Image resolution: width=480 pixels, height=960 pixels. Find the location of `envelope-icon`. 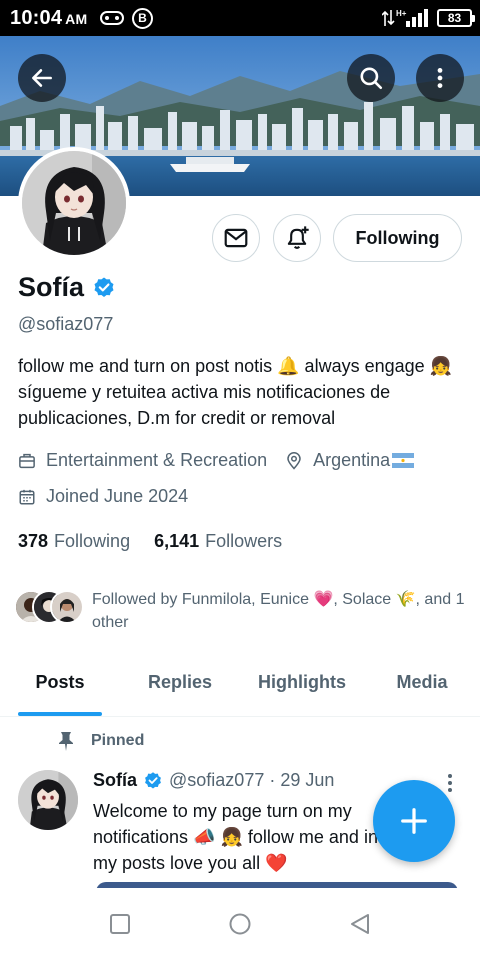

envelope-icon is located at coordinates (236, 238).